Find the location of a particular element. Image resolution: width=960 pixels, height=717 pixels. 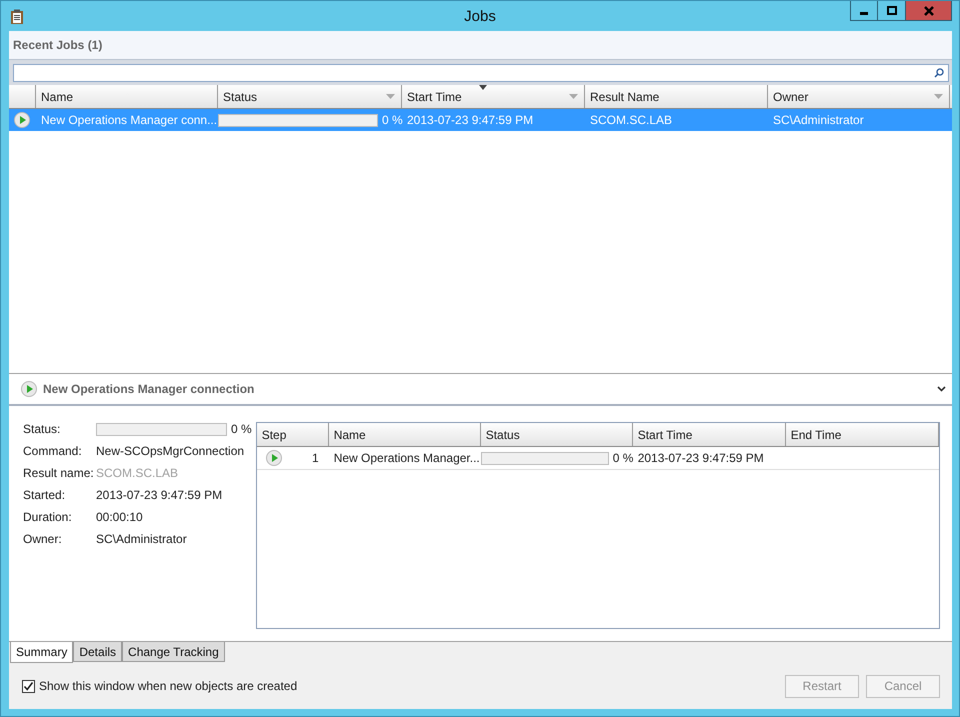

table-cell: SCOM.SC.LAB is located at coordinates (631, 120).